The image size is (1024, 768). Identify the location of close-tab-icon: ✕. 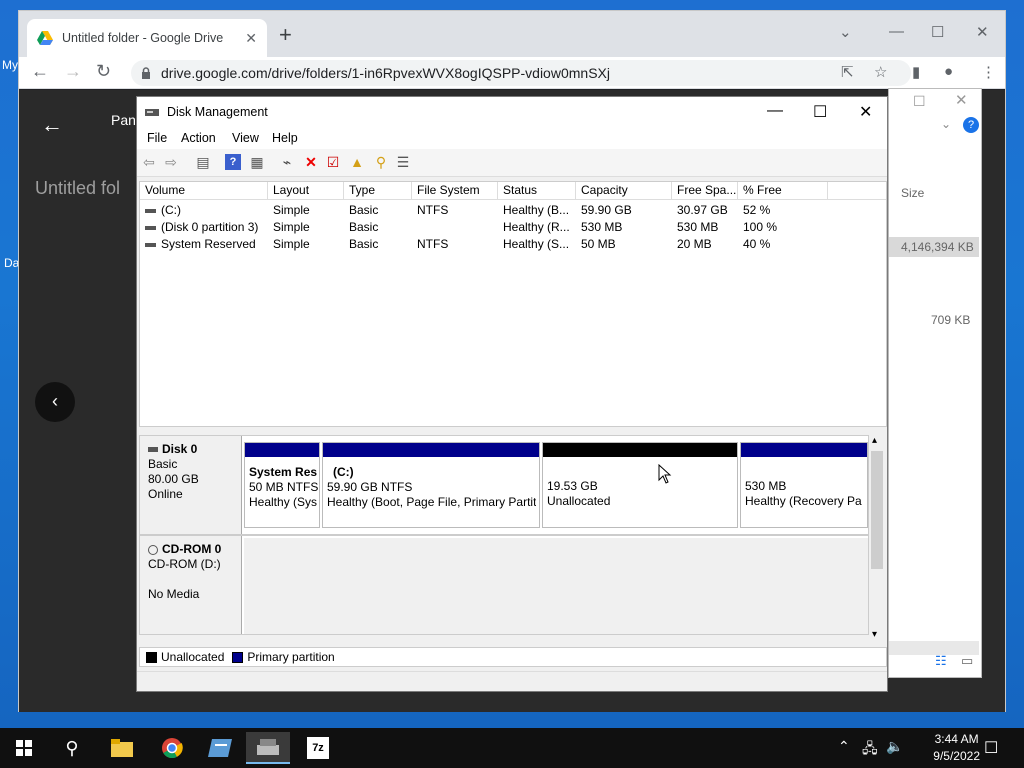
(251, 38).